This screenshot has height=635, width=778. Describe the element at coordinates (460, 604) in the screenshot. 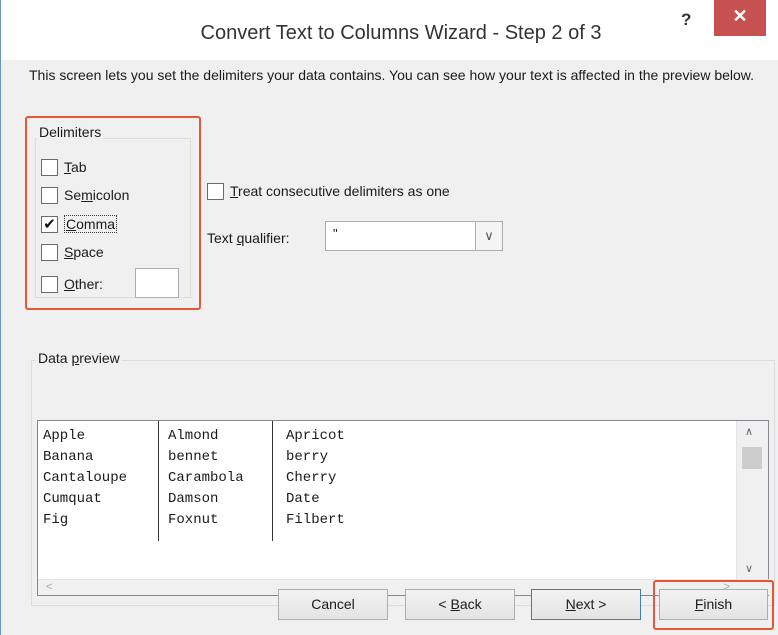

I see `back-button: < Back` at that location.